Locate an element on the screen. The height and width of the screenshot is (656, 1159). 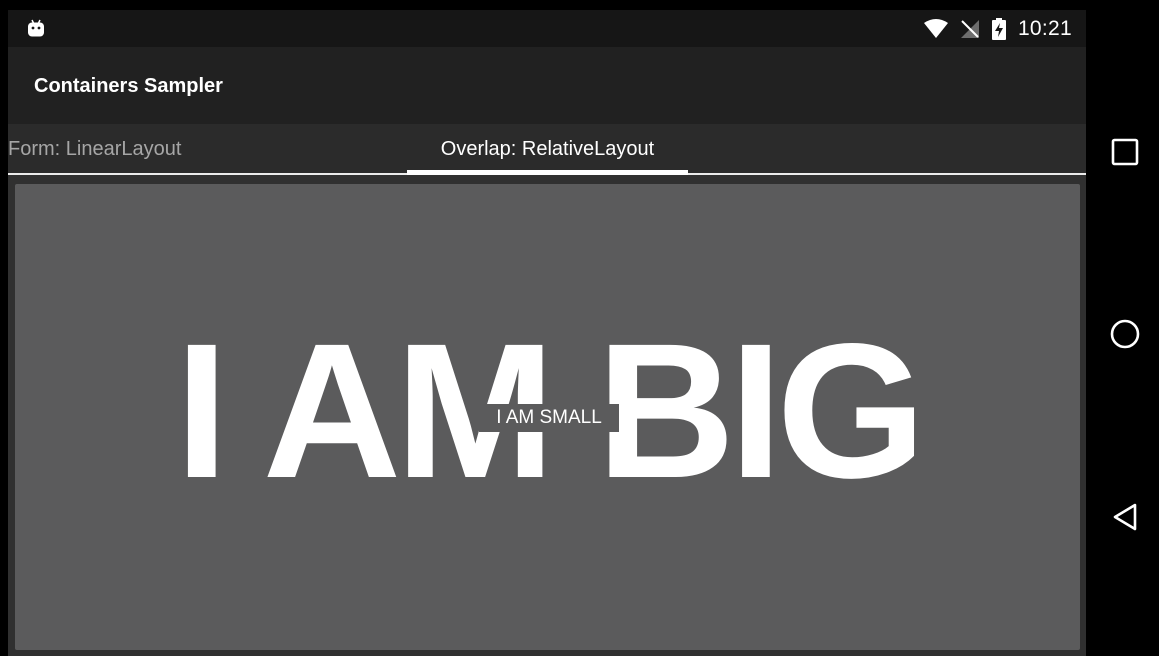
selected-tab-indicator is located at coordinates (547, 172).